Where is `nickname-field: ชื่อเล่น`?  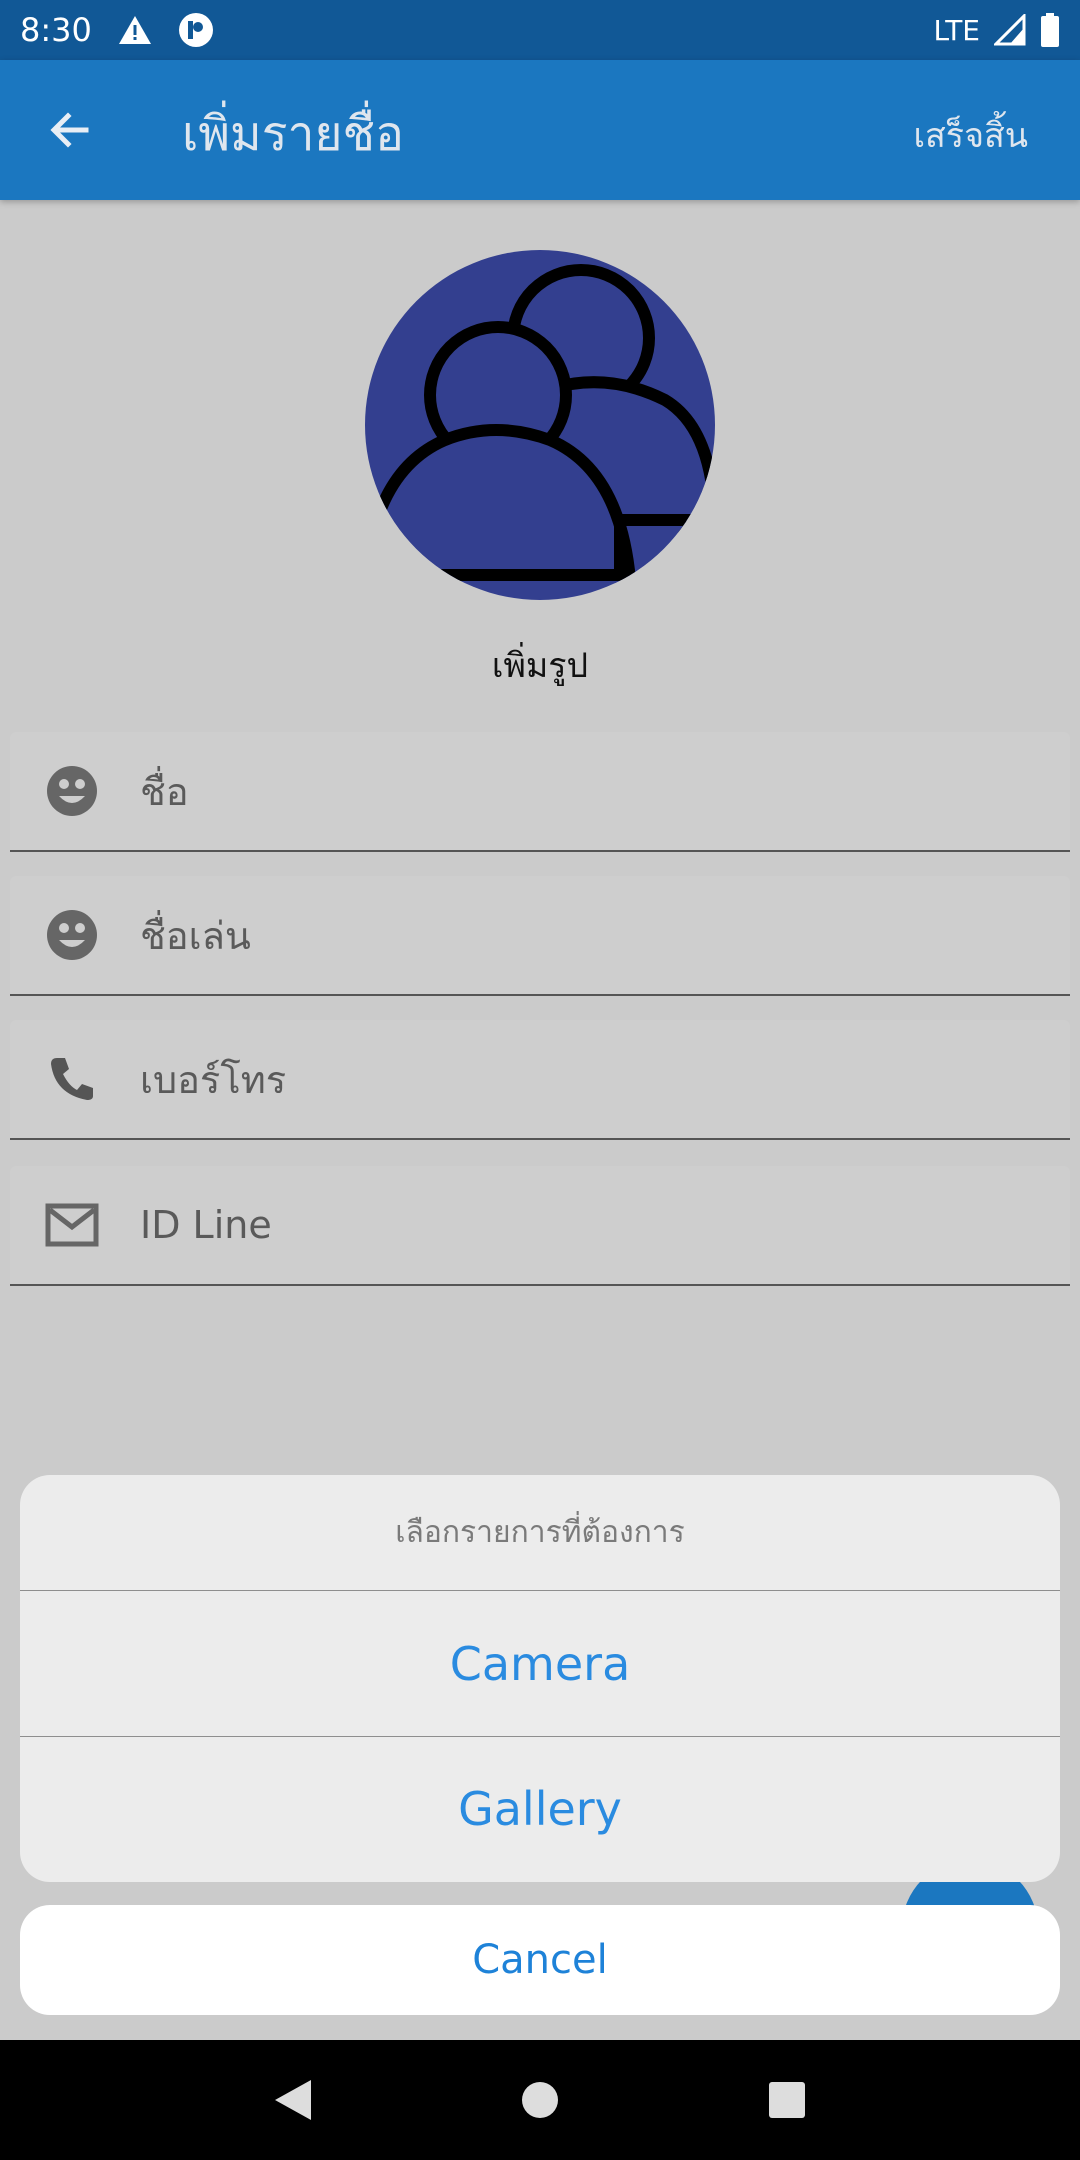
nickname-field: ชื่อเล่น is located at coordinates (540, 936).